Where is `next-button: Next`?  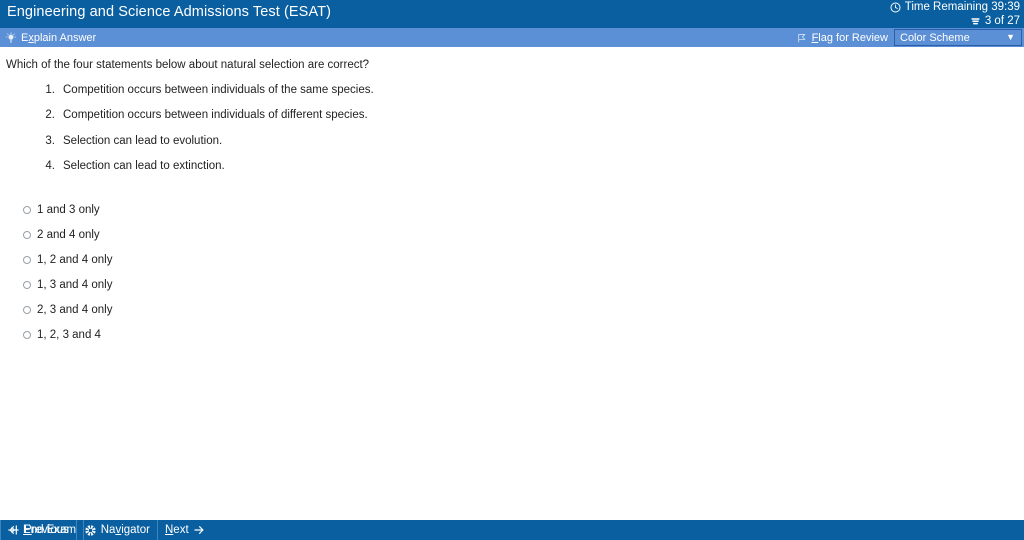 next-button: Next is located at coordinates (185, 530).